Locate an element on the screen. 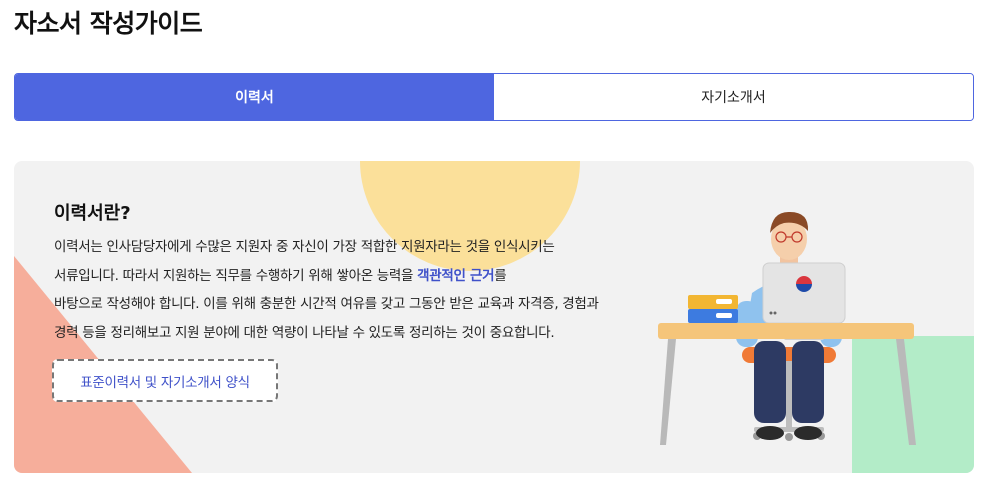 The height and width of the screenshot is (485, 990). tab-resume: 이력서 is located at coordinates (254, 97).